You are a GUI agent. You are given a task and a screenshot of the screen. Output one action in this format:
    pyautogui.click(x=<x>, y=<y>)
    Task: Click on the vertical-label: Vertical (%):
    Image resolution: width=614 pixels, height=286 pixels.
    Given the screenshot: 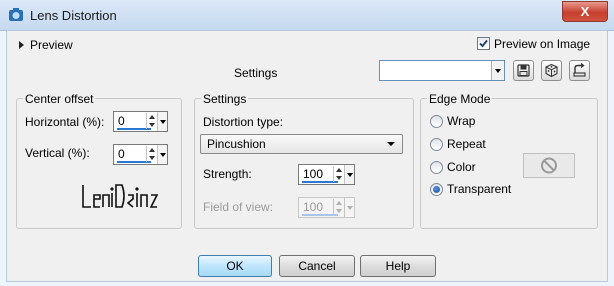 What is the action you would take?
    pyautogui.click(x=57, y=153)
    